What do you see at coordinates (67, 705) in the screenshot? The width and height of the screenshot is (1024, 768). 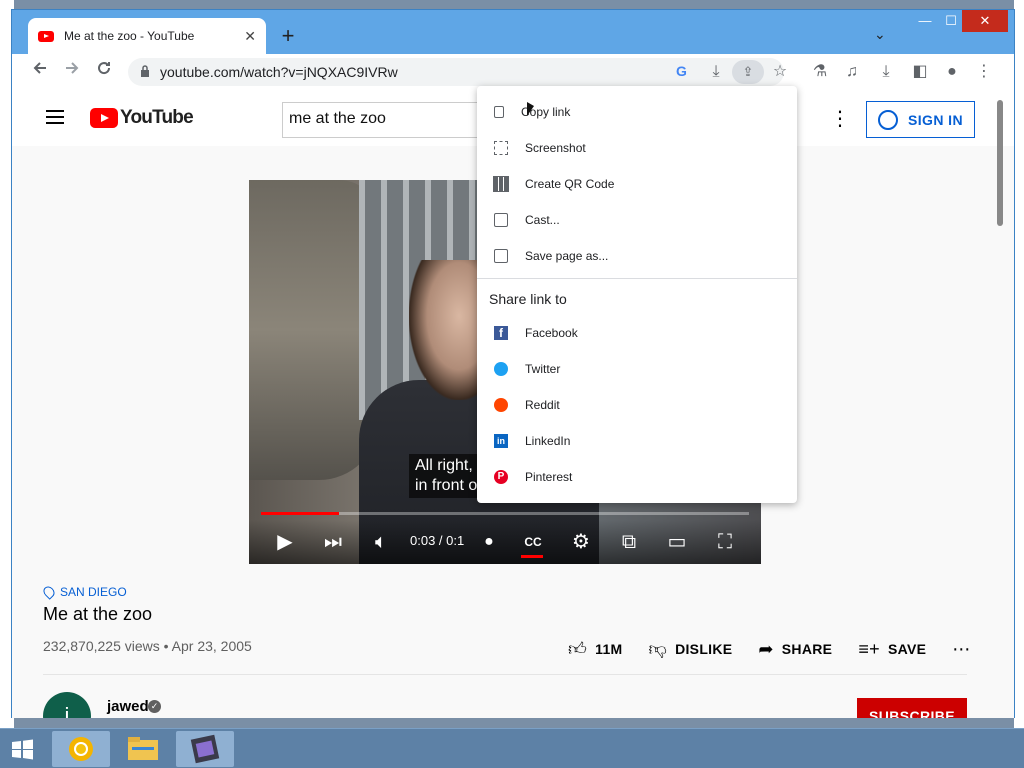 I see `channel-avatar: i` at bounding box center [67, 705].